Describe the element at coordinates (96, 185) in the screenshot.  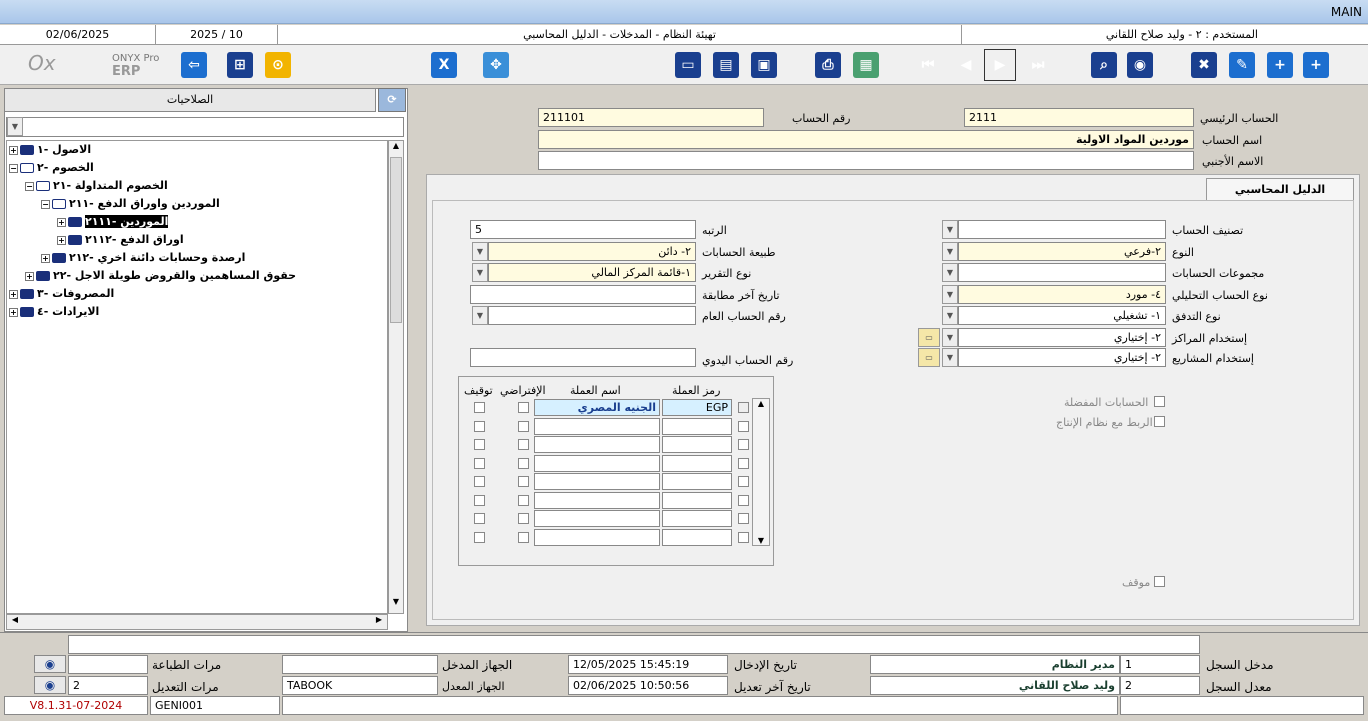
I see `tree-node: − الخصوم المتداولة -٢١` at that location.